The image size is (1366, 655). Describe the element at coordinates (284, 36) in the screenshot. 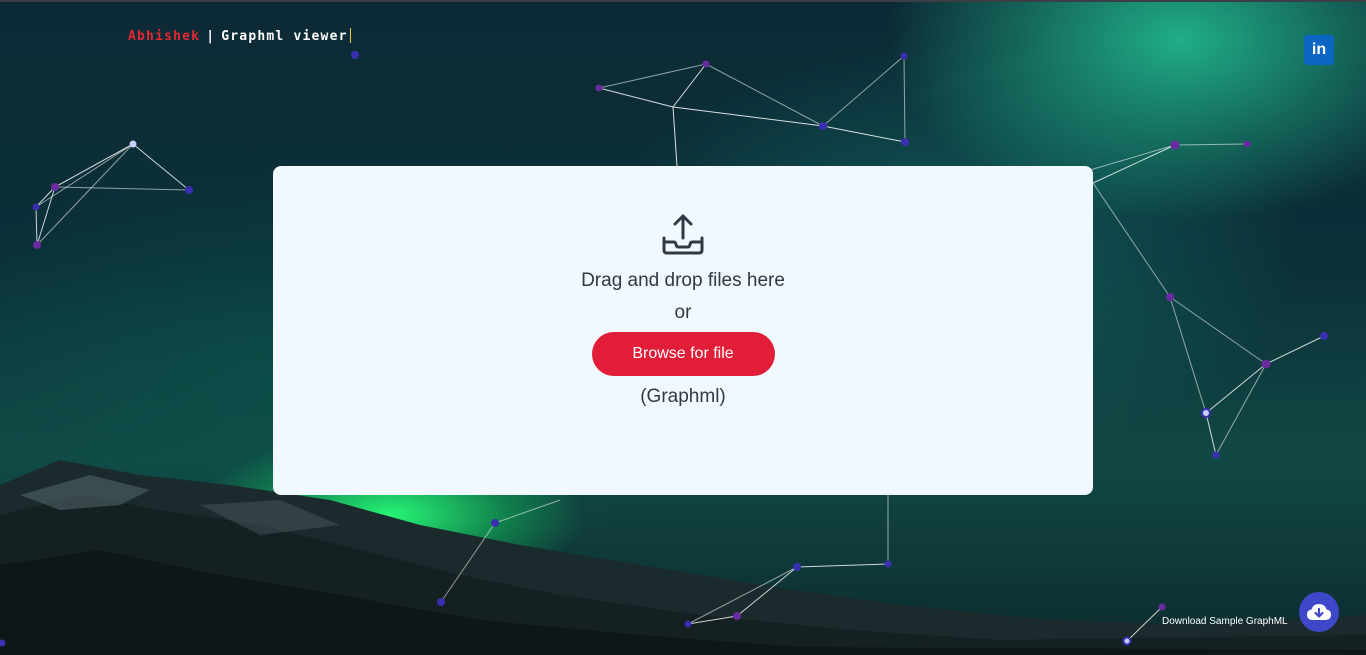

I see `app-title: Graphml viewer` at that location.